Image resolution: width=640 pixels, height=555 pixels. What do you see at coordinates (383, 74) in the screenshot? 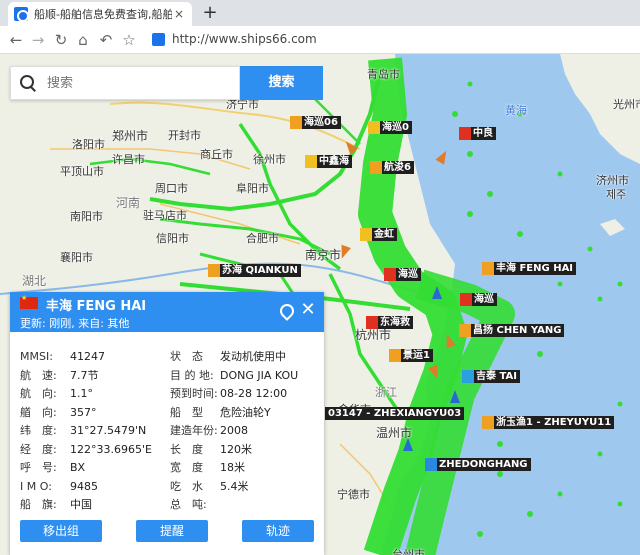
I see `city-label: 青岛市` at bounding box center [383, 74].